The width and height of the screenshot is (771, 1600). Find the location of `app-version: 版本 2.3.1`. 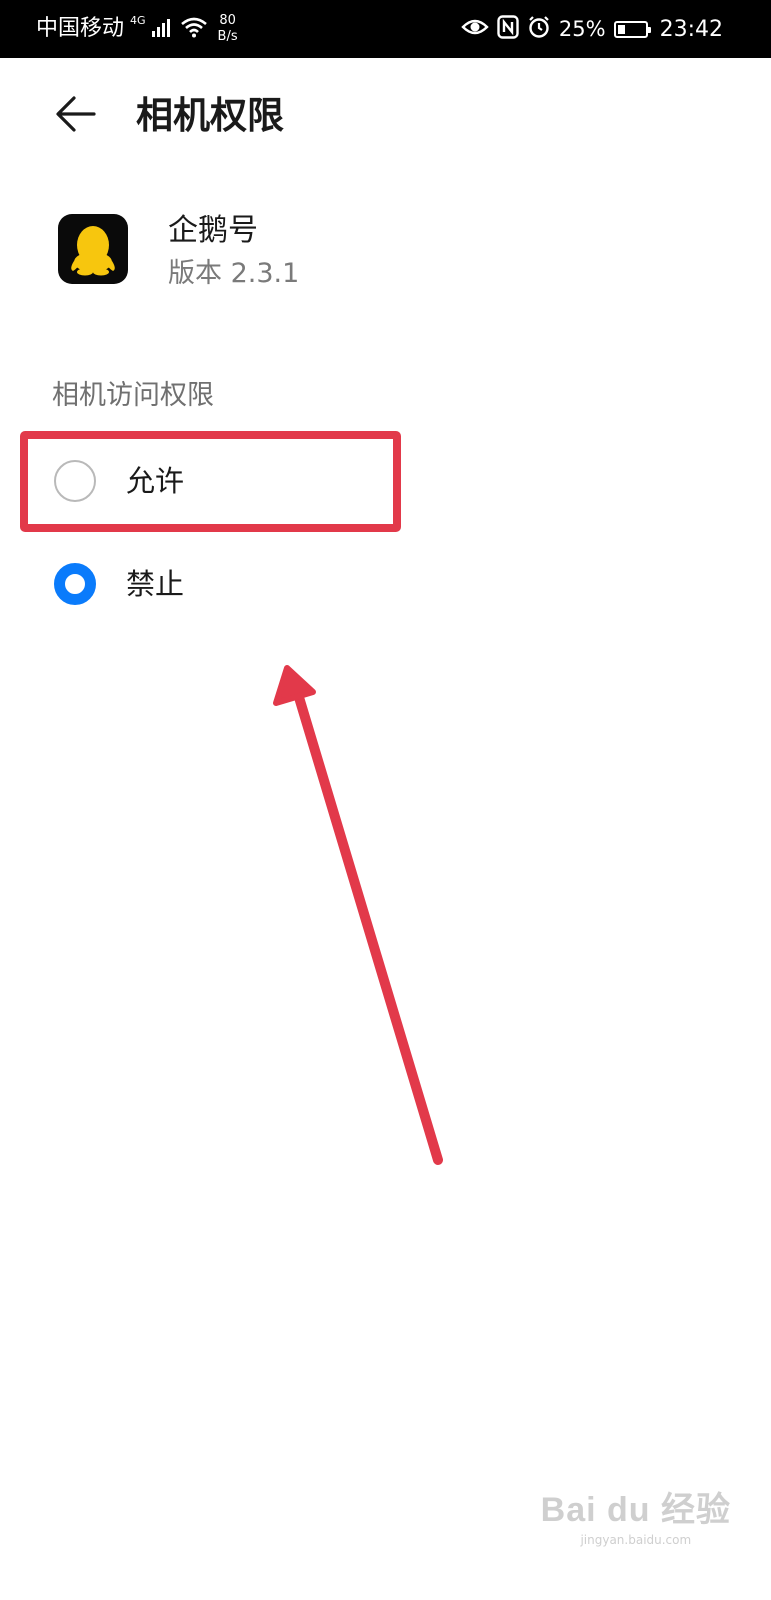

app-version: 版本 2.3.1 is located at coordinates (234, 273).